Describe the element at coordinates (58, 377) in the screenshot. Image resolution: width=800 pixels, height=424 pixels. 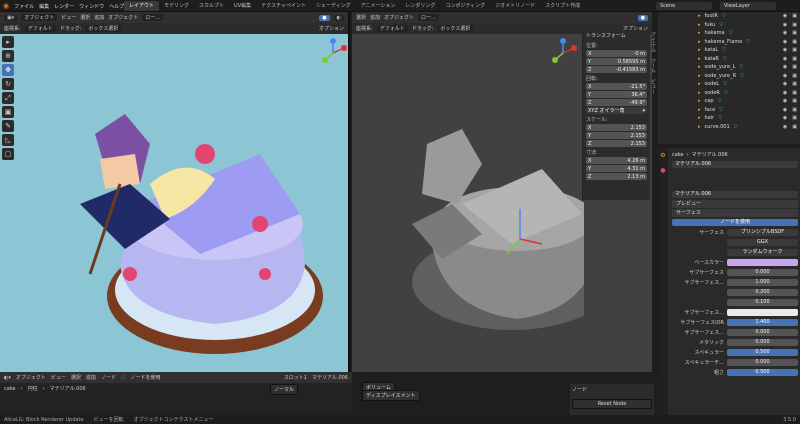
I see `shader-menu-view: ビュー` at that location.